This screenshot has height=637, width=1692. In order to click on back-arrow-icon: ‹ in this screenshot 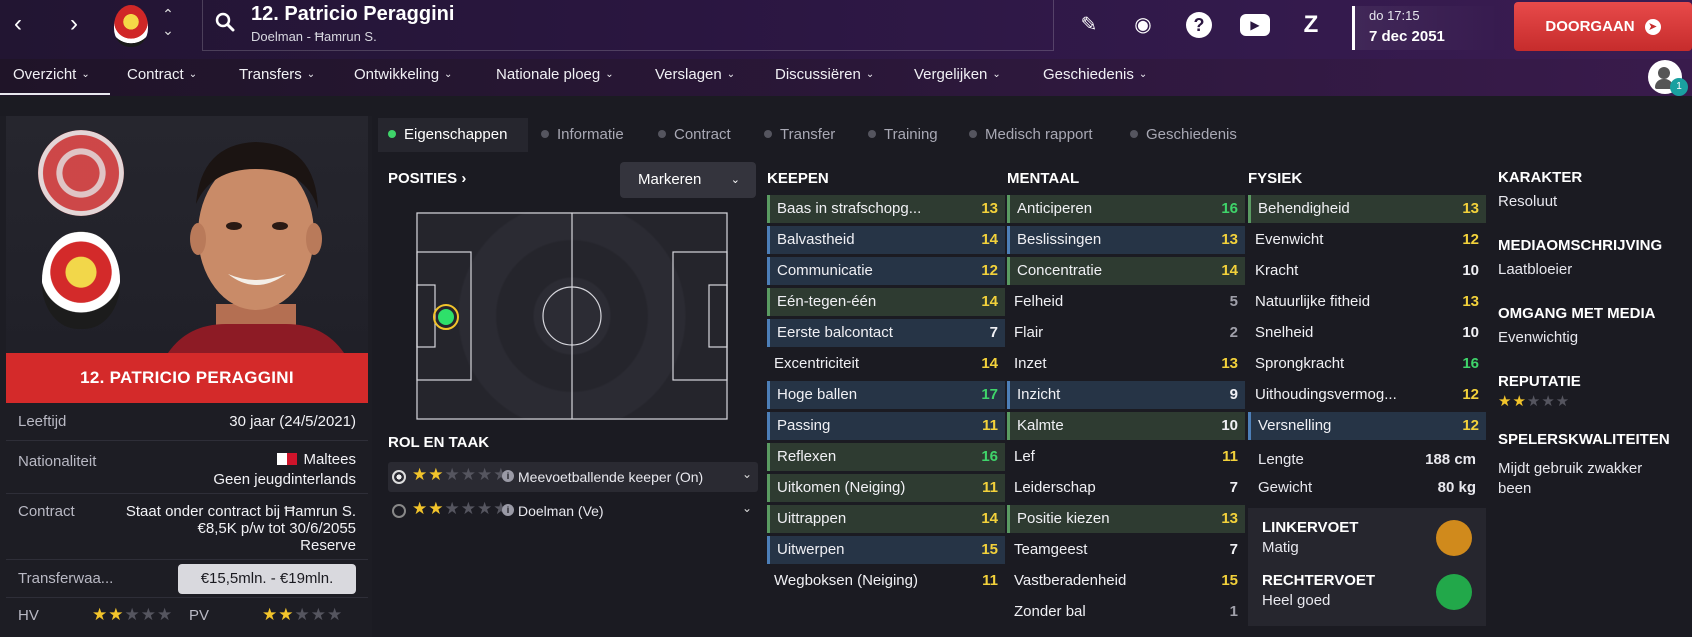, I will do `click(18, 24)`.